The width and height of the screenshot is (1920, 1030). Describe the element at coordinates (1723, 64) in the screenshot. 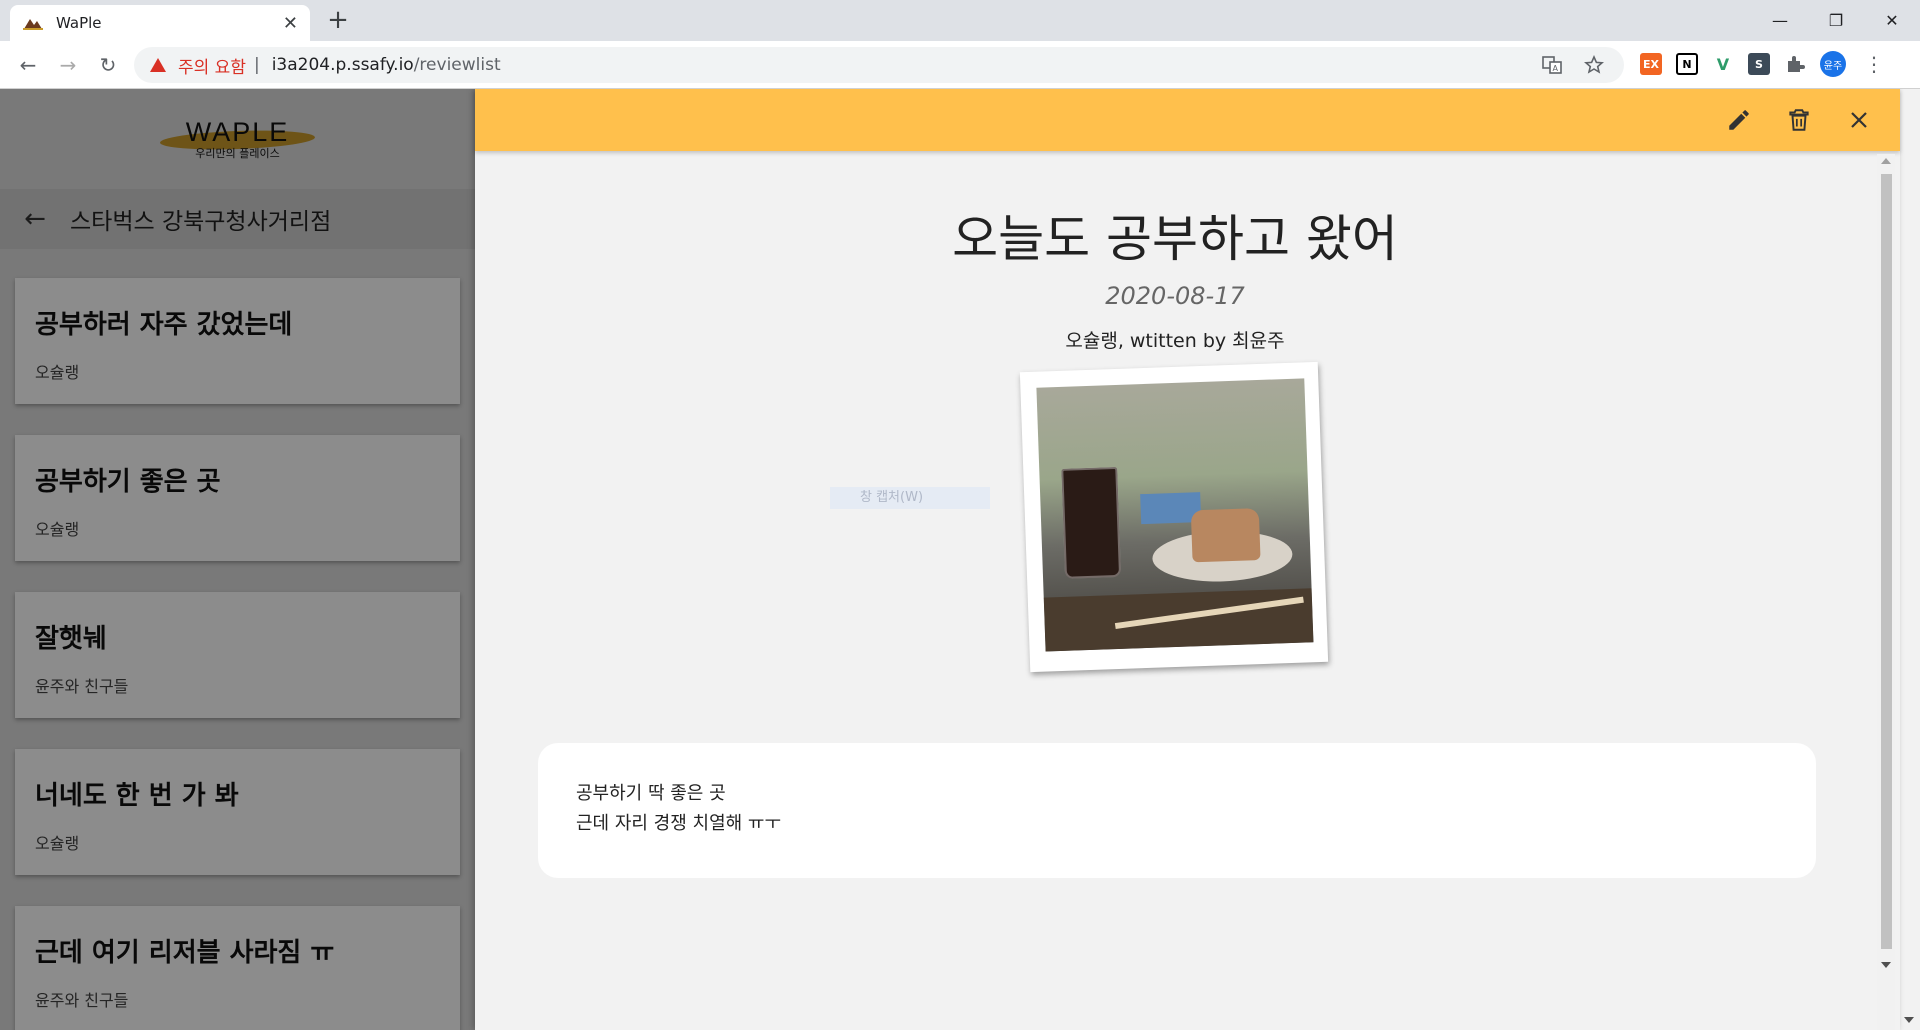

I see `vue-devtools-icon: V` at that location.